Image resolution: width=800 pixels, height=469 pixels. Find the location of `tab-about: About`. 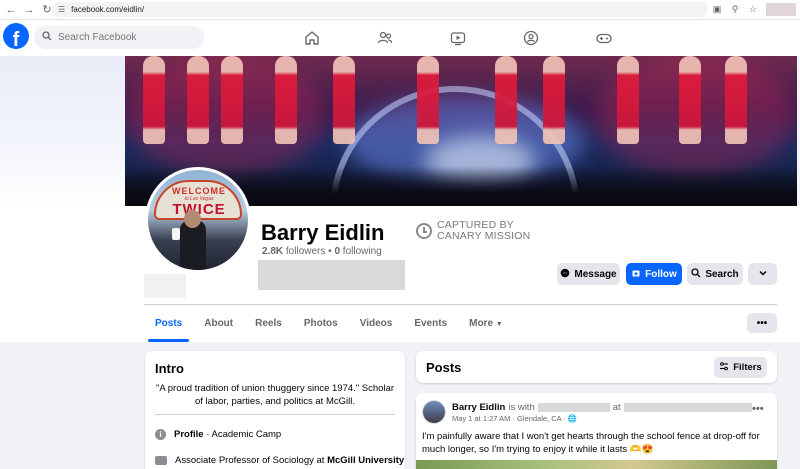

tab-about: About is located at coordinates (218, 327).